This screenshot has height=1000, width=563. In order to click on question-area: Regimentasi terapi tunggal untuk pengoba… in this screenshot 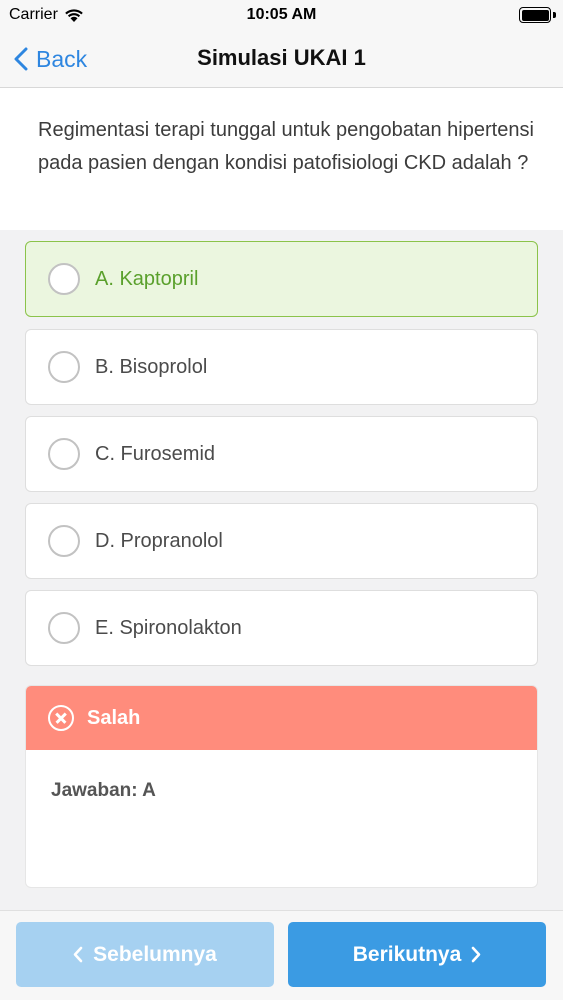, I will do `click(281, 159)`.